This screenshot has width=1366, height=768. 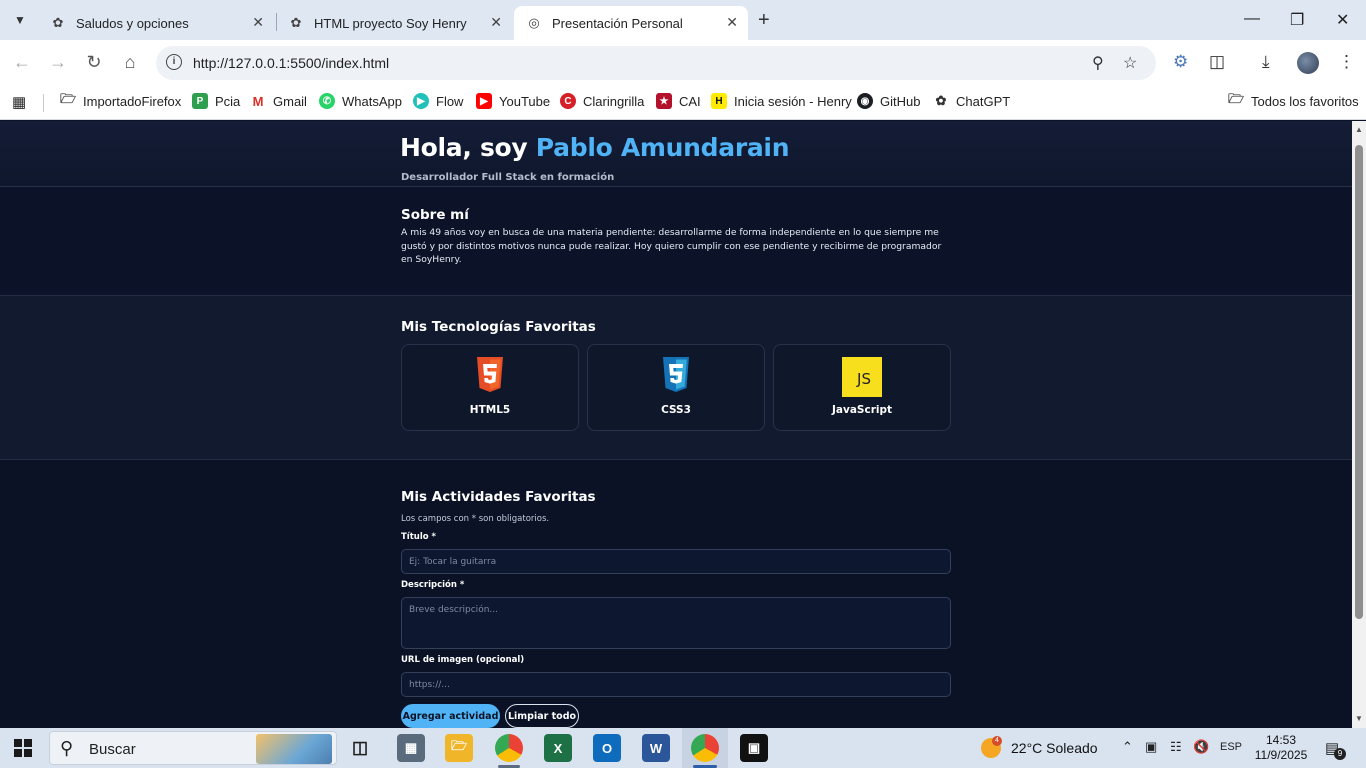 I want to click on tech-heading: Mis Tecnologías Favoritas, so click(x=498, y=327).